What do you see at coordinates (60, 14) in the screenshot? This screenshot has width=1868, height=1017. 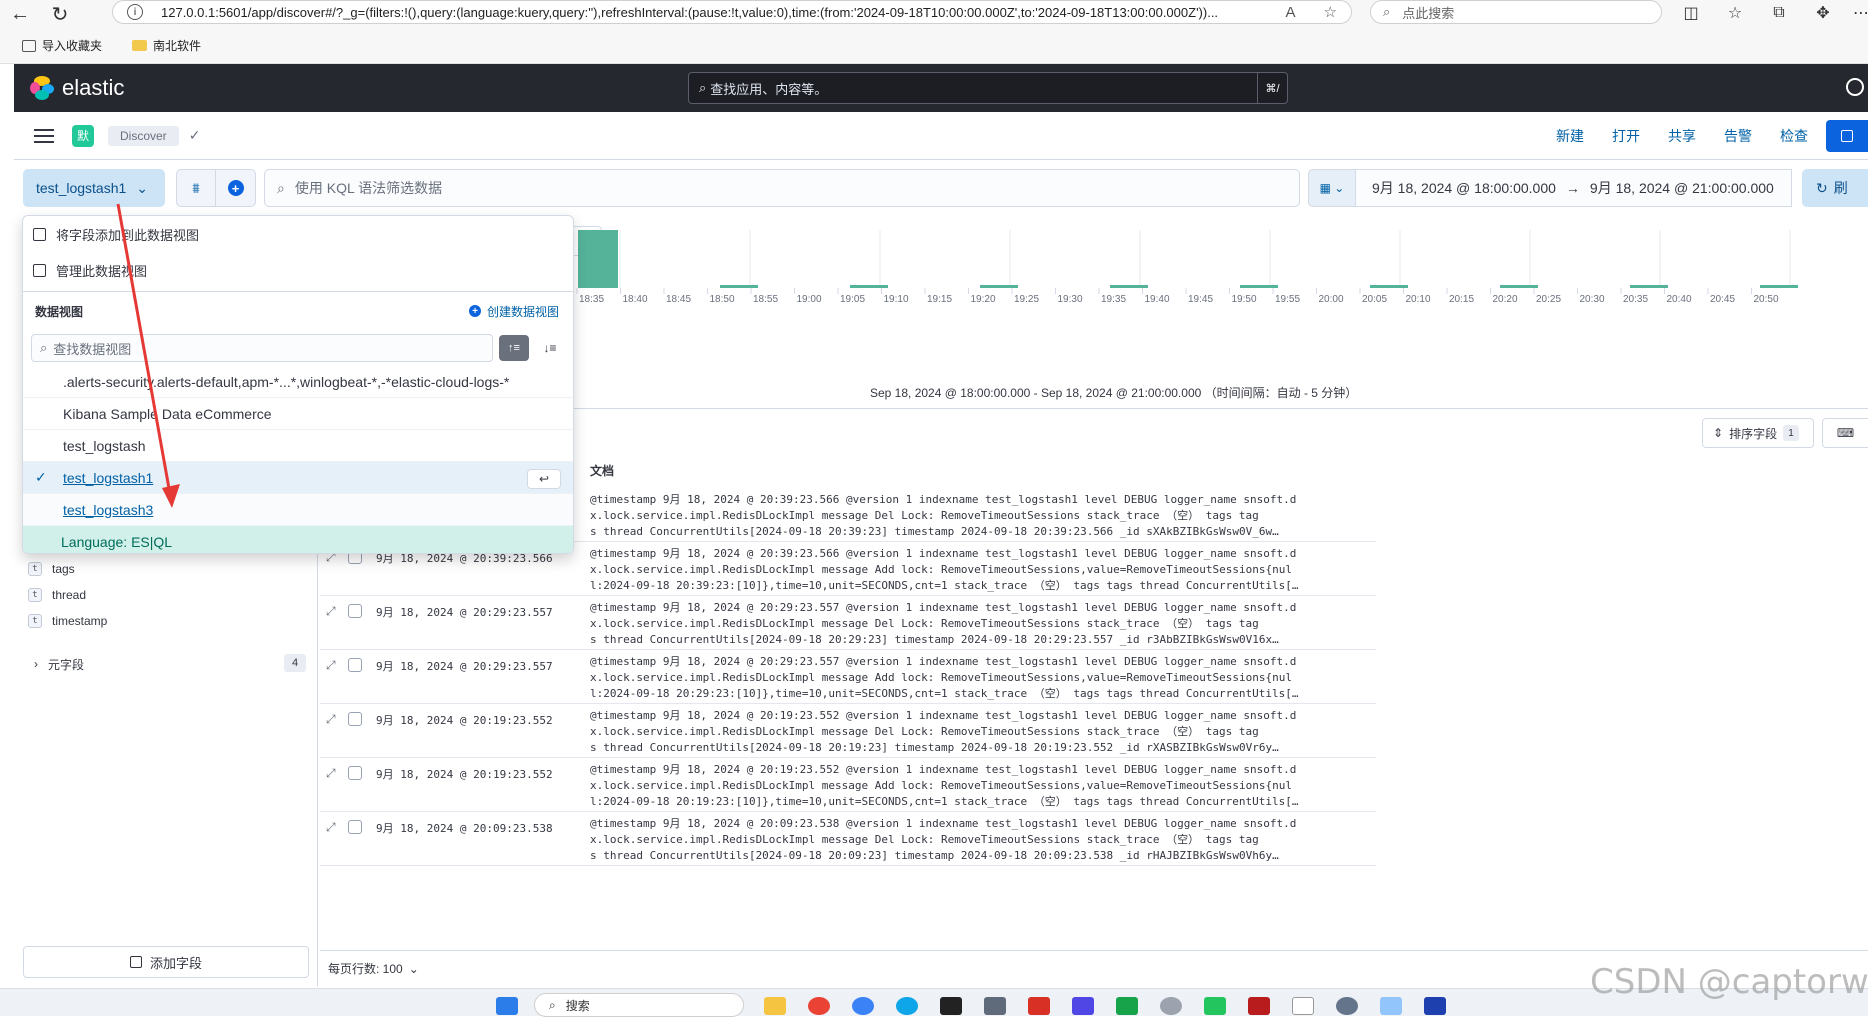 I see `reload-icon: ↻` at bounding box center [60, 14].